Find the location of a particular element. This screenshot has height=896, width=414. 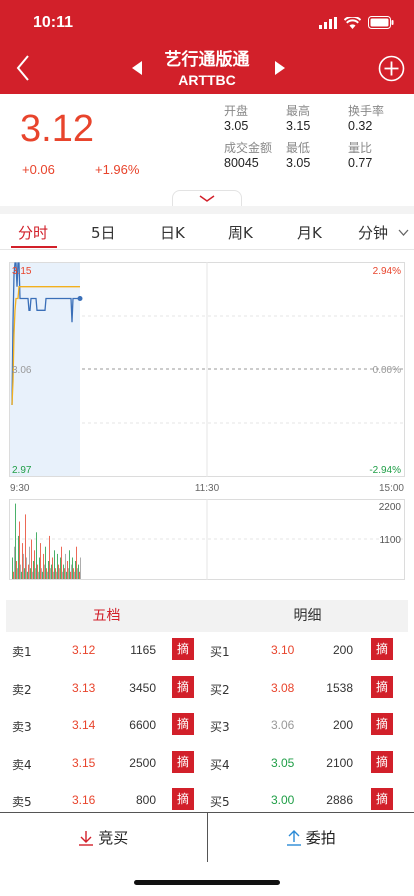

status-icons is located at coordinates (356, 22).